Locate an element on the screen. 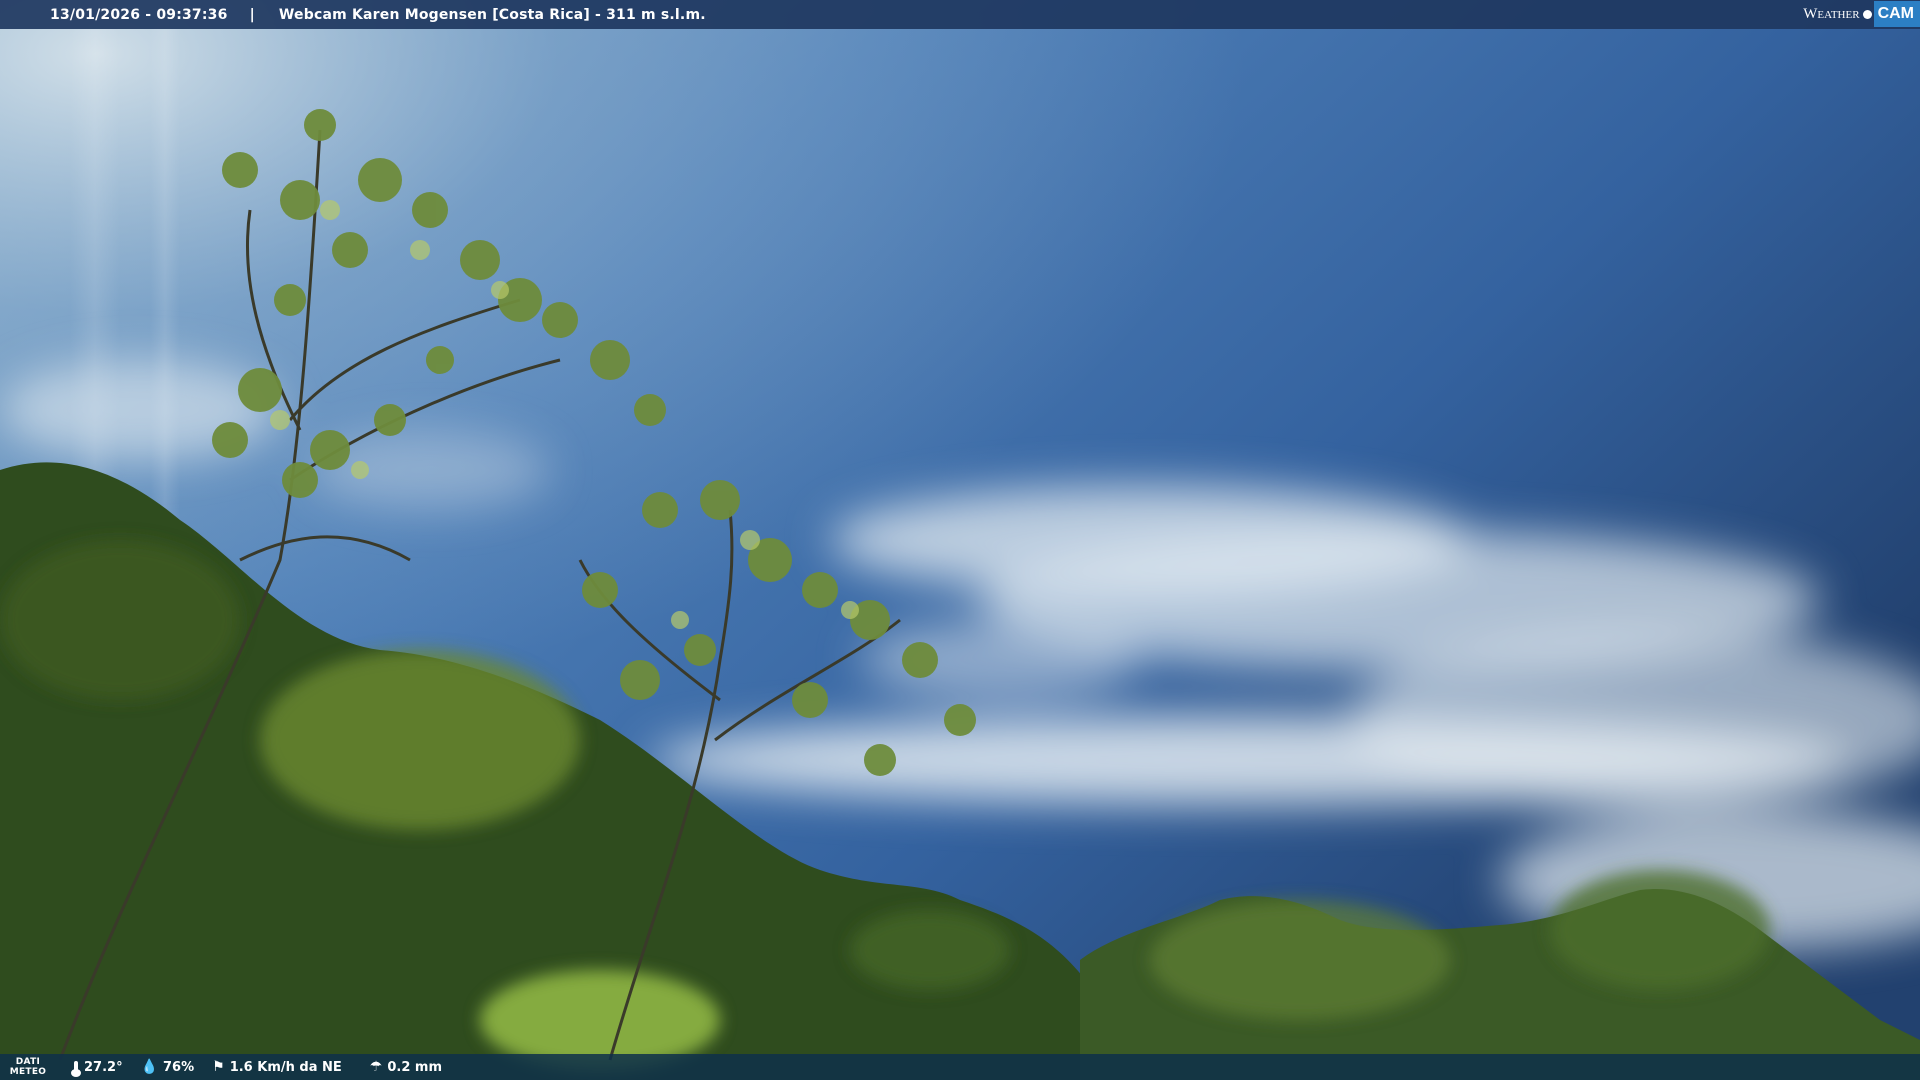 The width and height of the screenshot is (1920, 1080). weather-data-label: DATI METEO is located at coordinates (28, 1067).